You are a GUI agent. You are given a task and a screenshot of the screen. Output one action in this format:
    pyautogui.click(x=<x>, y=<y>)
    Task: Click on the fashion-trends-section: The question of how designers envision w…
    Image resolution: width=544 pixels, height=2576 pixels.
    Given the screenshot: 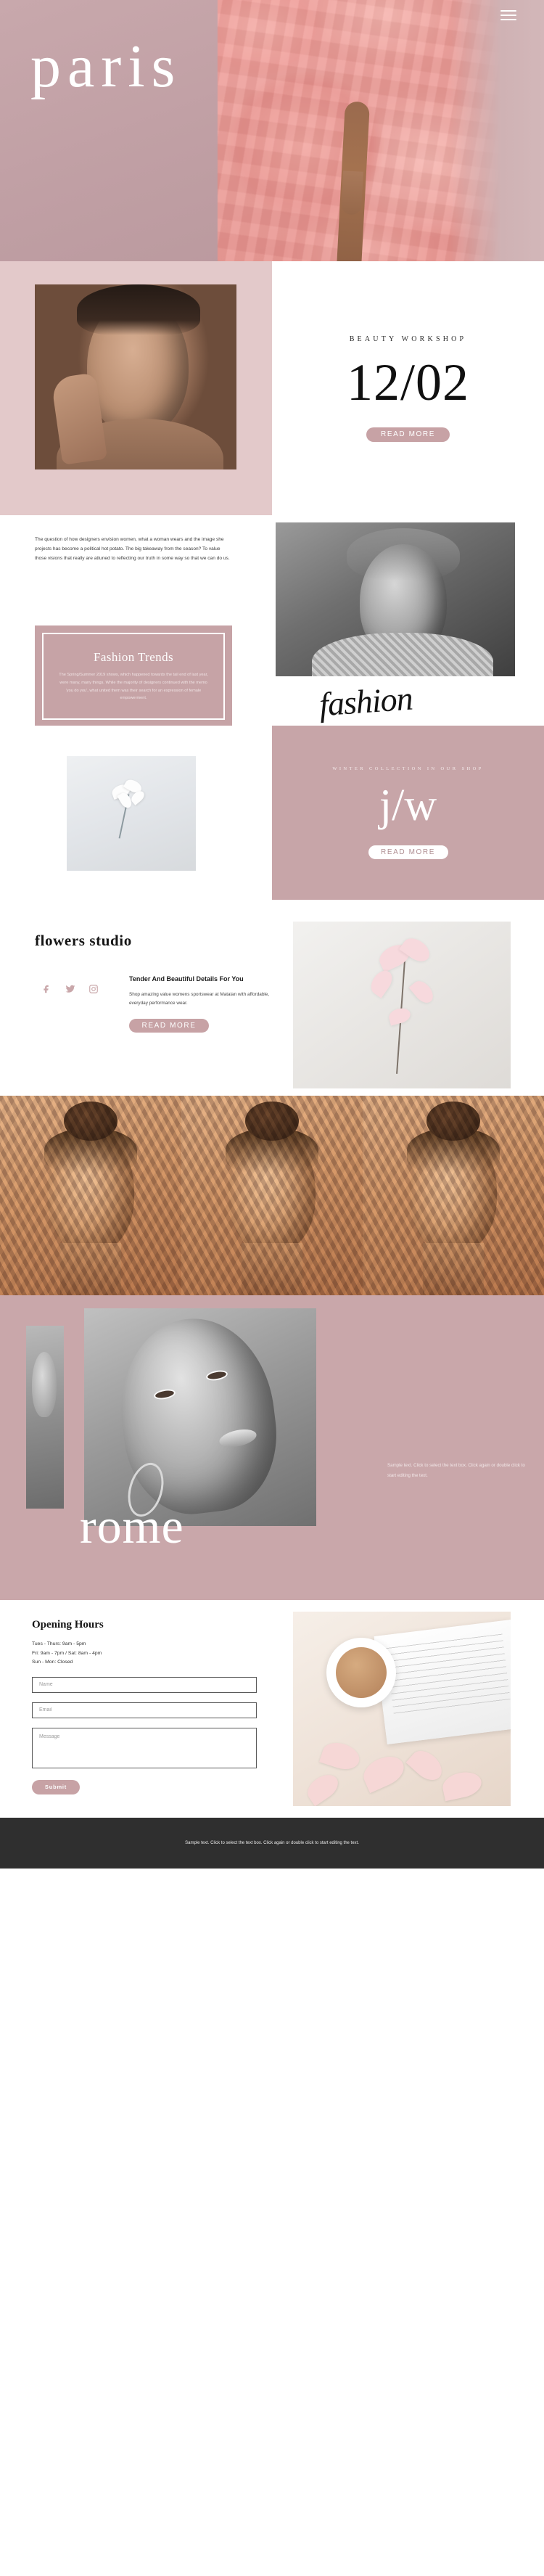 What is the action you would take?
    pyautogui.click(x=272, y=621)
    